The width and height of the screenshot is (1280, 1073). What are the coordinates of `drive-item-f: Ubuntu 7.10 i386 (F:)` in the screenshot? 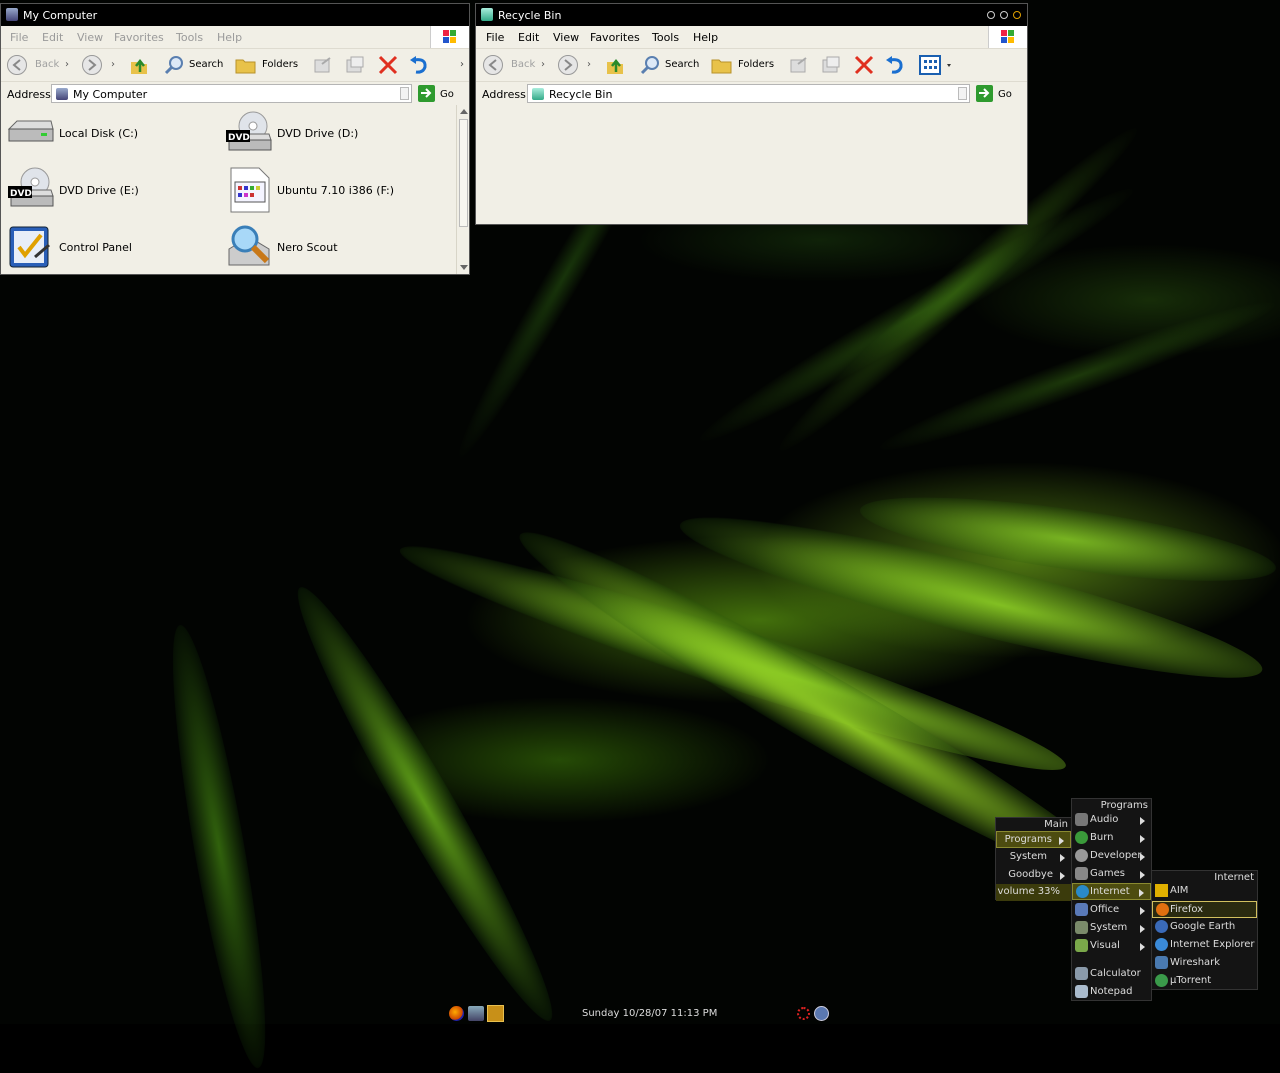 It's located at (311, 191).